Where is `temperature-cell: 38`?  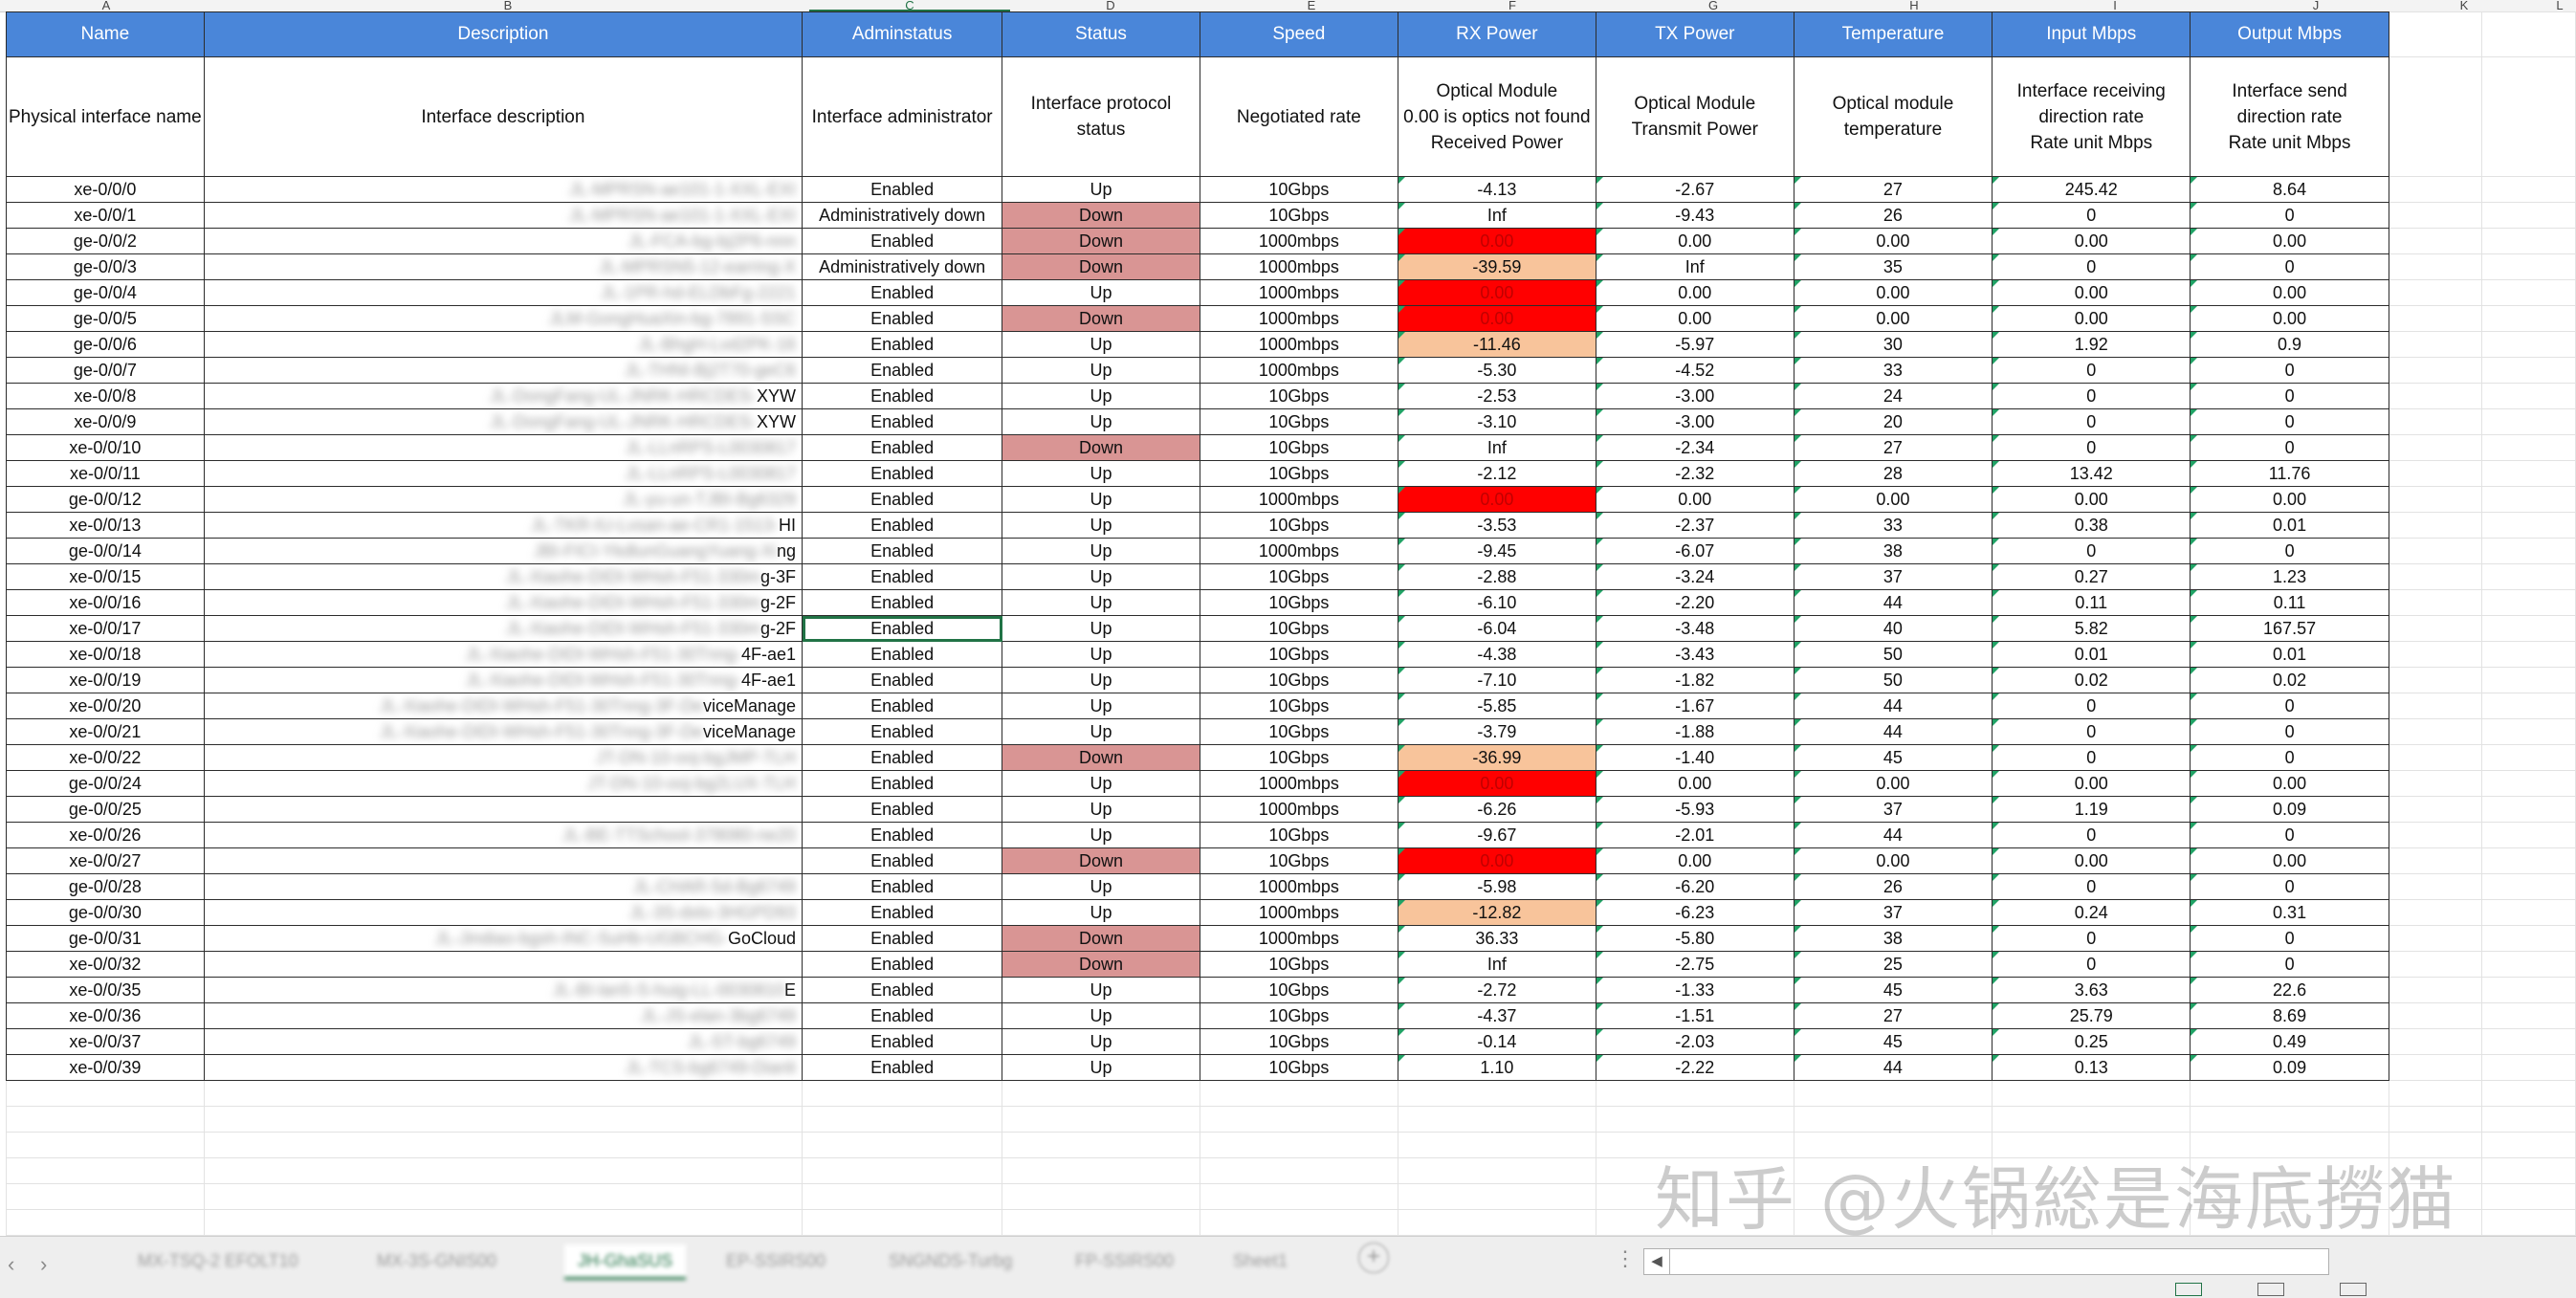
temperature-cell: 38 is located at coordinates (1893, 551).